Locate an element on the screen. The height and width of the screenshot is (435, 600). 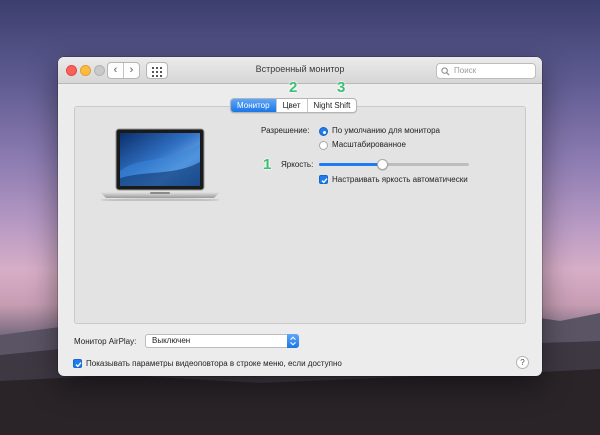
resolution-default-label: По умолчанию для монитора is located at coordinates (386, 130).